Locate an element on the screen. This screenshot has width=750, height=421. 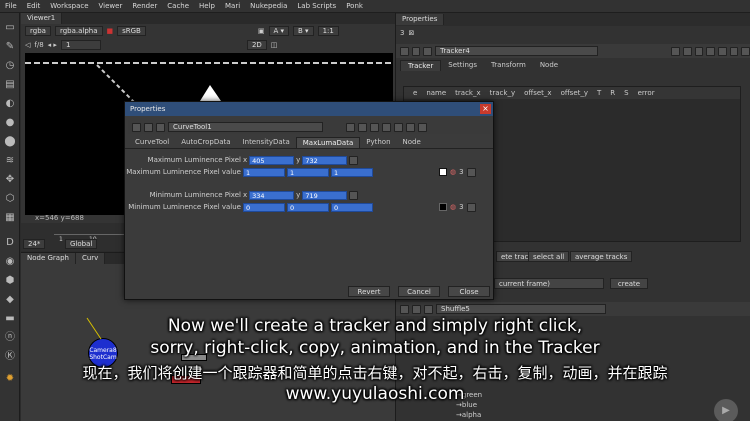
max-color-swatch is located at coordinates (443, 172).